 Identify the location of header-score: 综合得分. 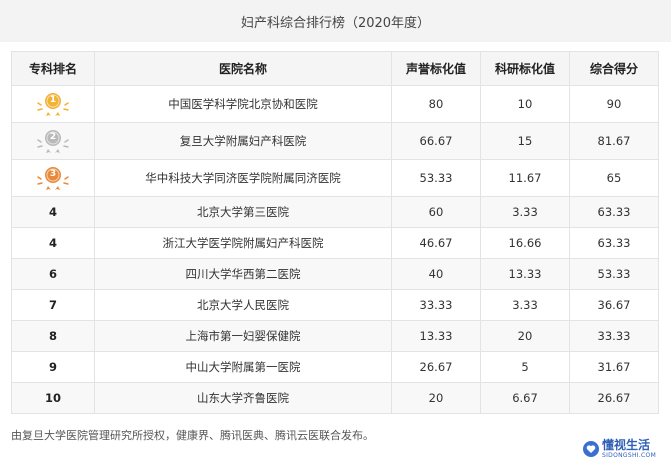
(614, 68).